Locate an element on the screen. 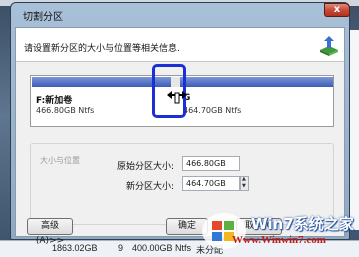  partition-left-fill is located at coordinates (101, 82).